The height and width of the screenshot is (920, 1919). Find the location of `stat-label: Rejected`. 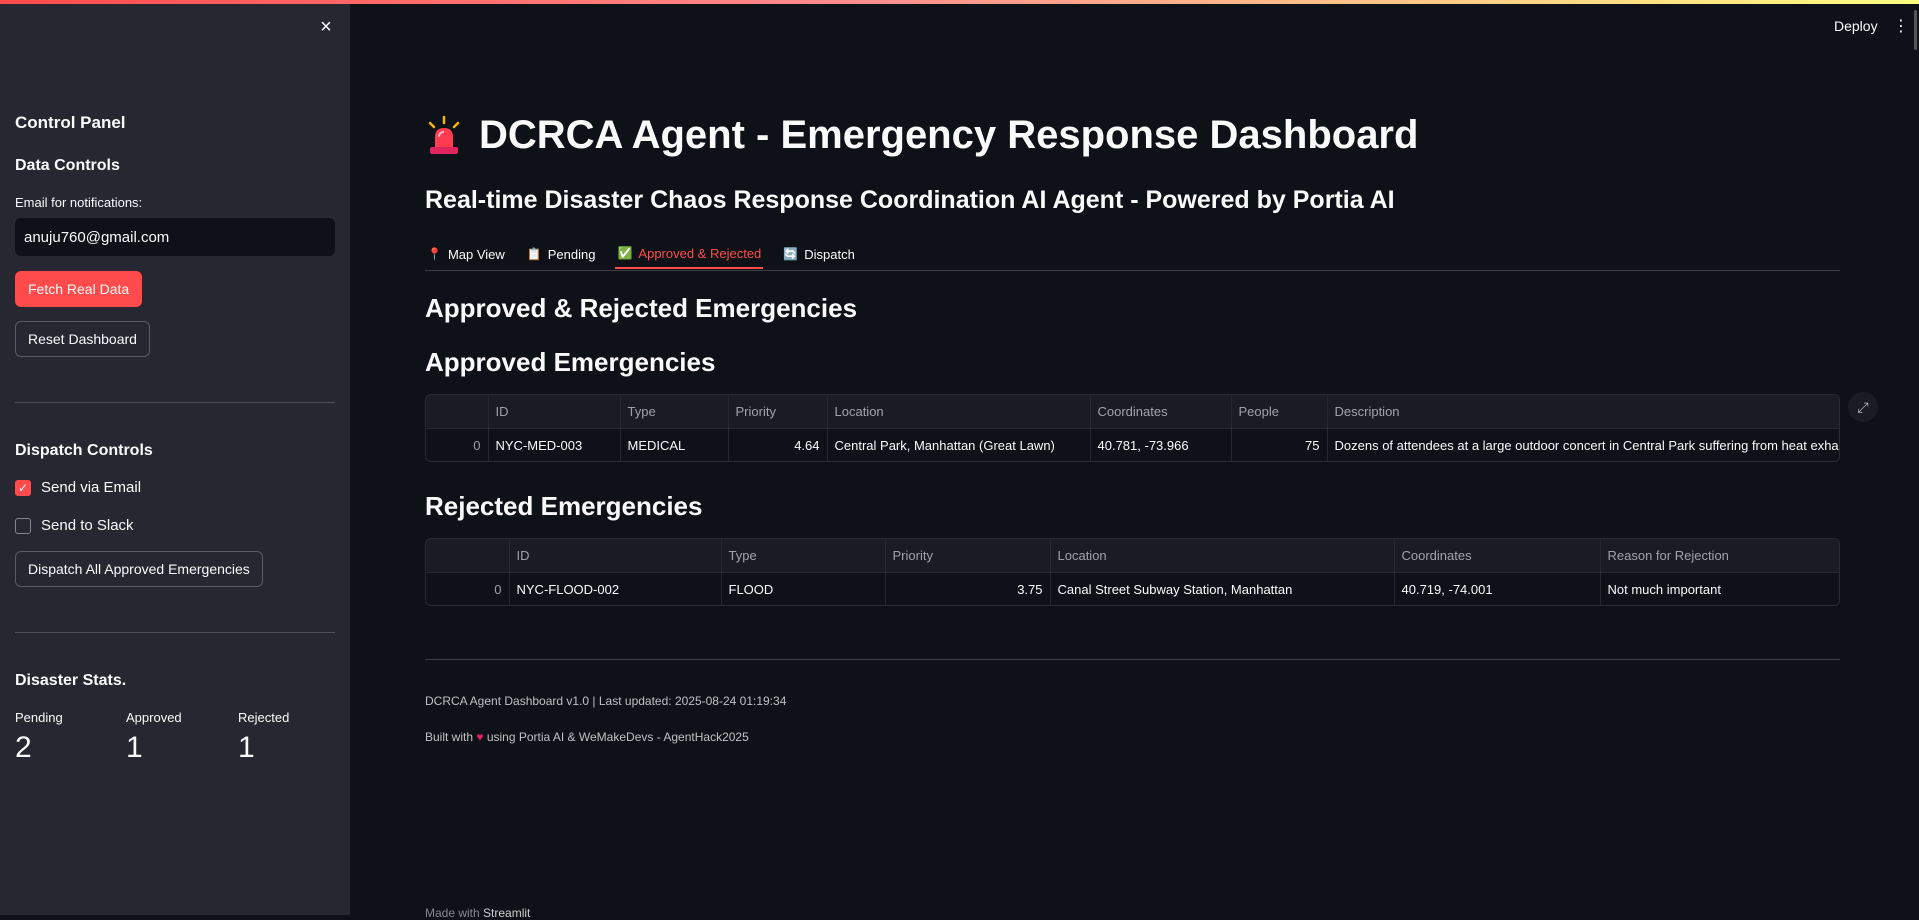

stat-label: Rejected is located at coordinates (264, 717).